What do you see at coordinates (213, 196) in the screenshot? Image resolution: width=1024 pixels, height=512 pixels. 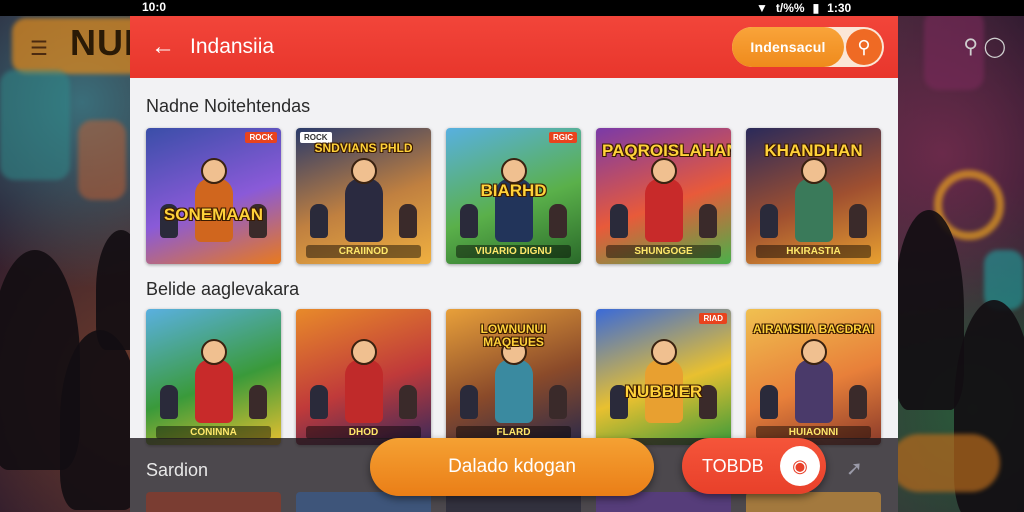 I see `game-card: ROCK SONEMAAN` at bounding box center [213, 196].